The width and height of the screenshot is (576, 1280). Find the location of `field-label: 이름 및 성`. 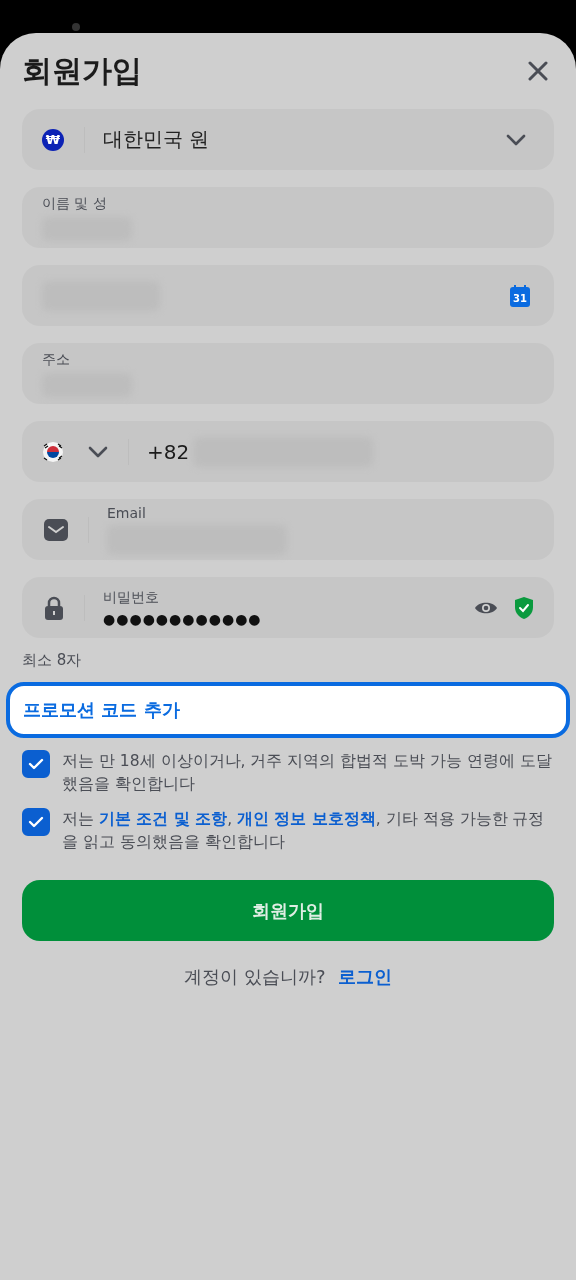

field-label: 이름 및 성 is located at coordinates (75, 203).